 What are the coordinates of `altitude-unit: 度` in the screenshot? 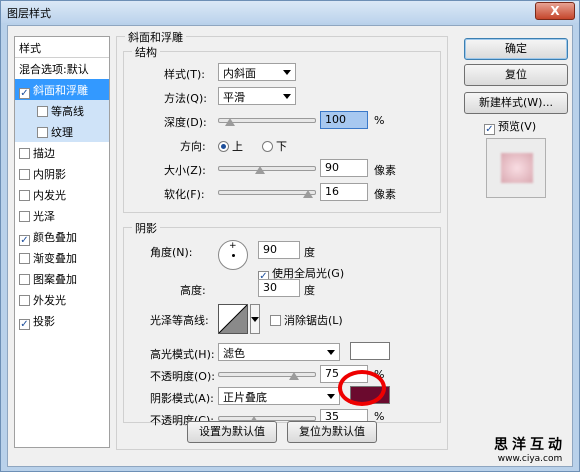 It's located at (309, 290).